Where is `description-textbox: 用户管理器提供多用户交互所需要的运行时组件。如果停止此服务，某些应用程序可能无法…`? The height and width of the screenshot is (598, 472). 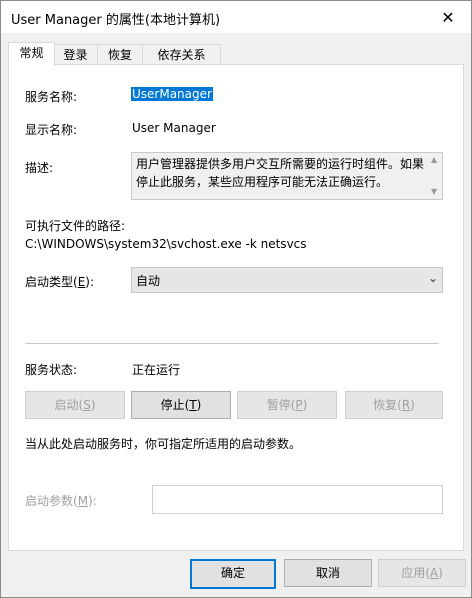 description-textbox: 用户管理器提供多用户交互所需要的运行时组件。如果停止此服务，某些应用程序可能无法… is located at coordinates (287, 176).